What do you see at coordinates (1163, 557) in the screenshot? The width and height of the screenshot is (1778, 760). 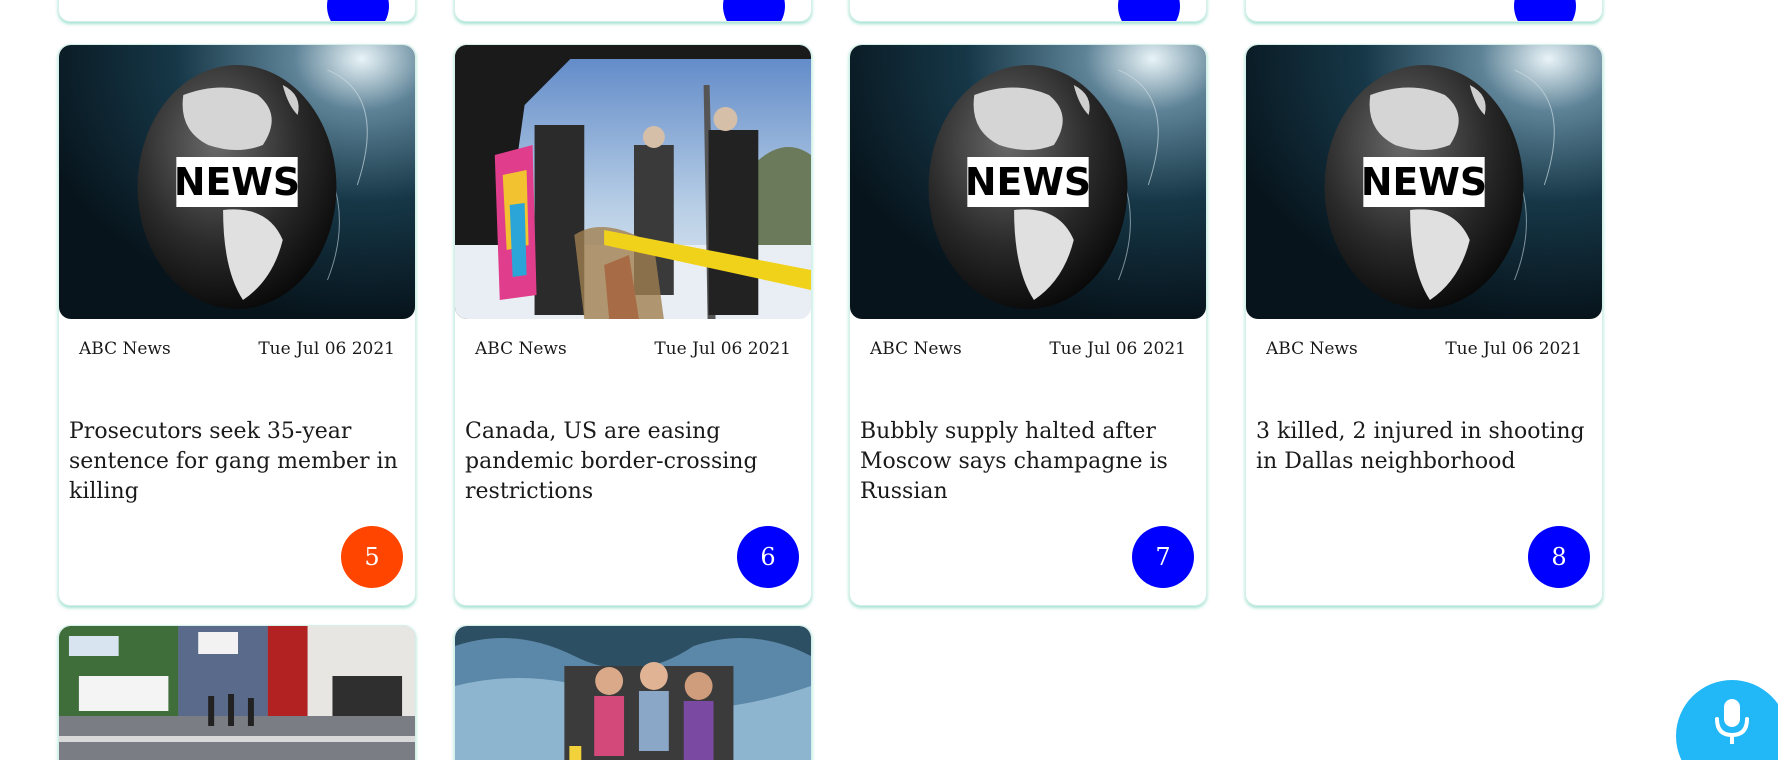 I see `card-number-badge: 7` at bounding box center [1163, 557].